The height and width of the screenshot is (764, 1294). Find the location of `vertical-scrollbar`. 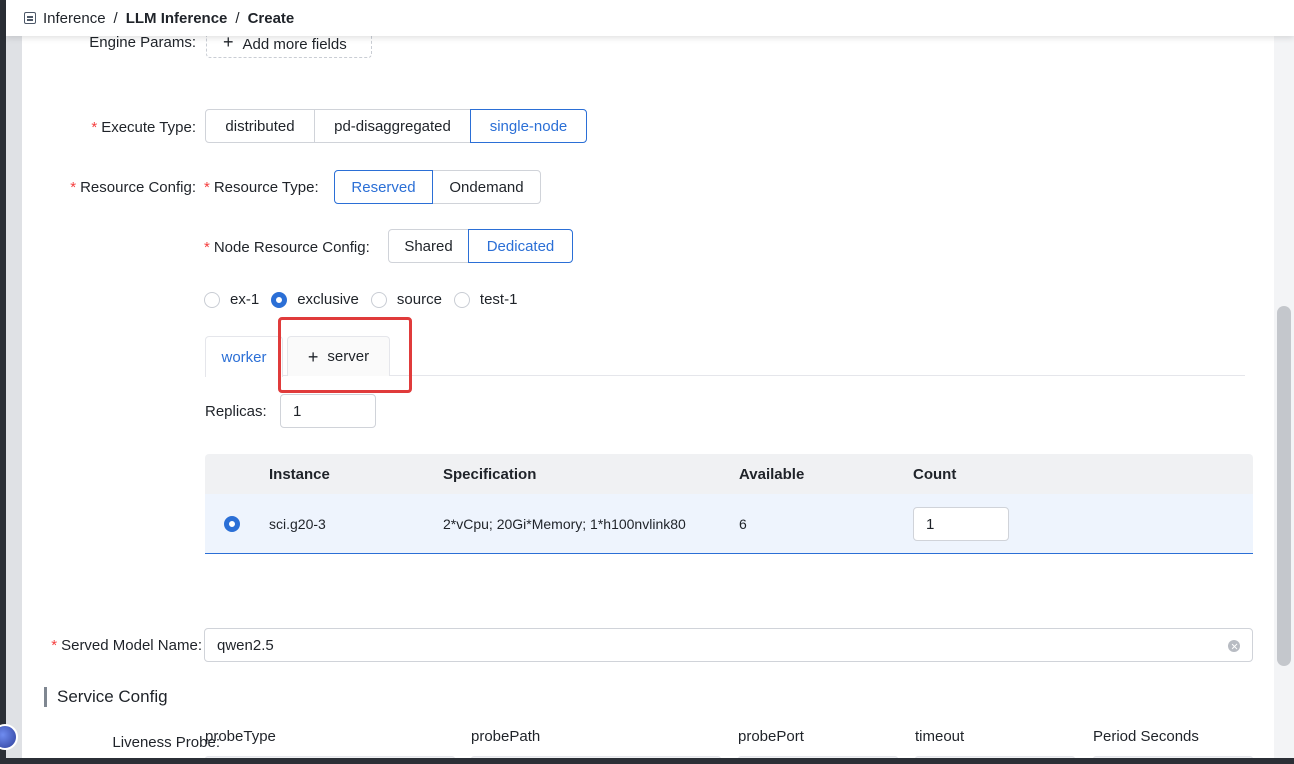

vertical-scrollbar is located at coordinates (1284, 400).